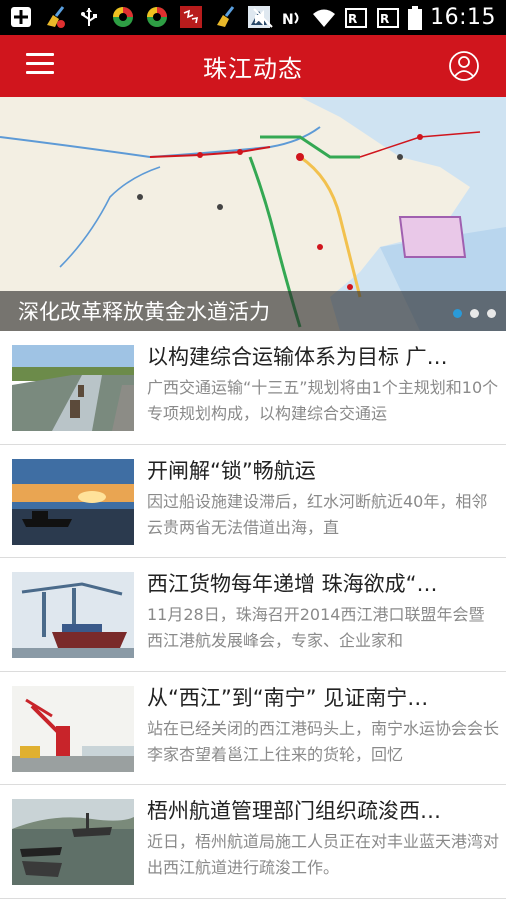  Describe the element at coordinates (191, 17) in the screenshot. I see `app-icon` at that location.